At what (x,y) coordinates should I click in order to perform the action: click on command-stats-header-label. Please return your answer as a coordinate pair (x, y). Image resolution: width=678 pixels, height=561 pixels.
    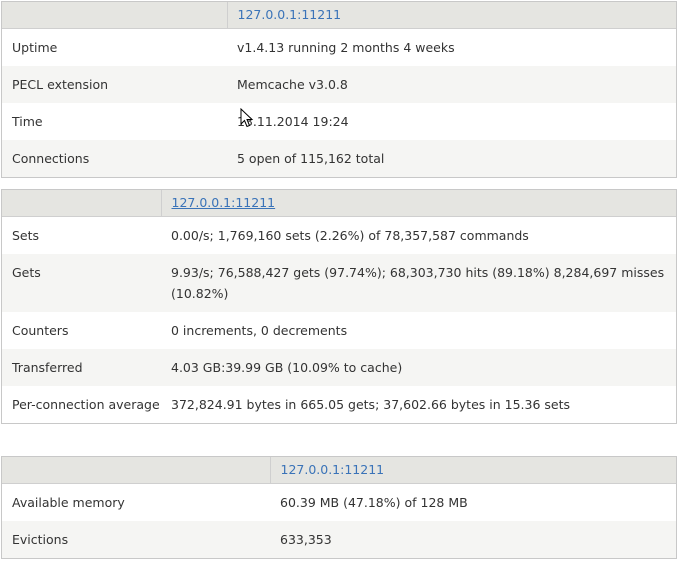
    Looking at the image, I should click on (82, 203).